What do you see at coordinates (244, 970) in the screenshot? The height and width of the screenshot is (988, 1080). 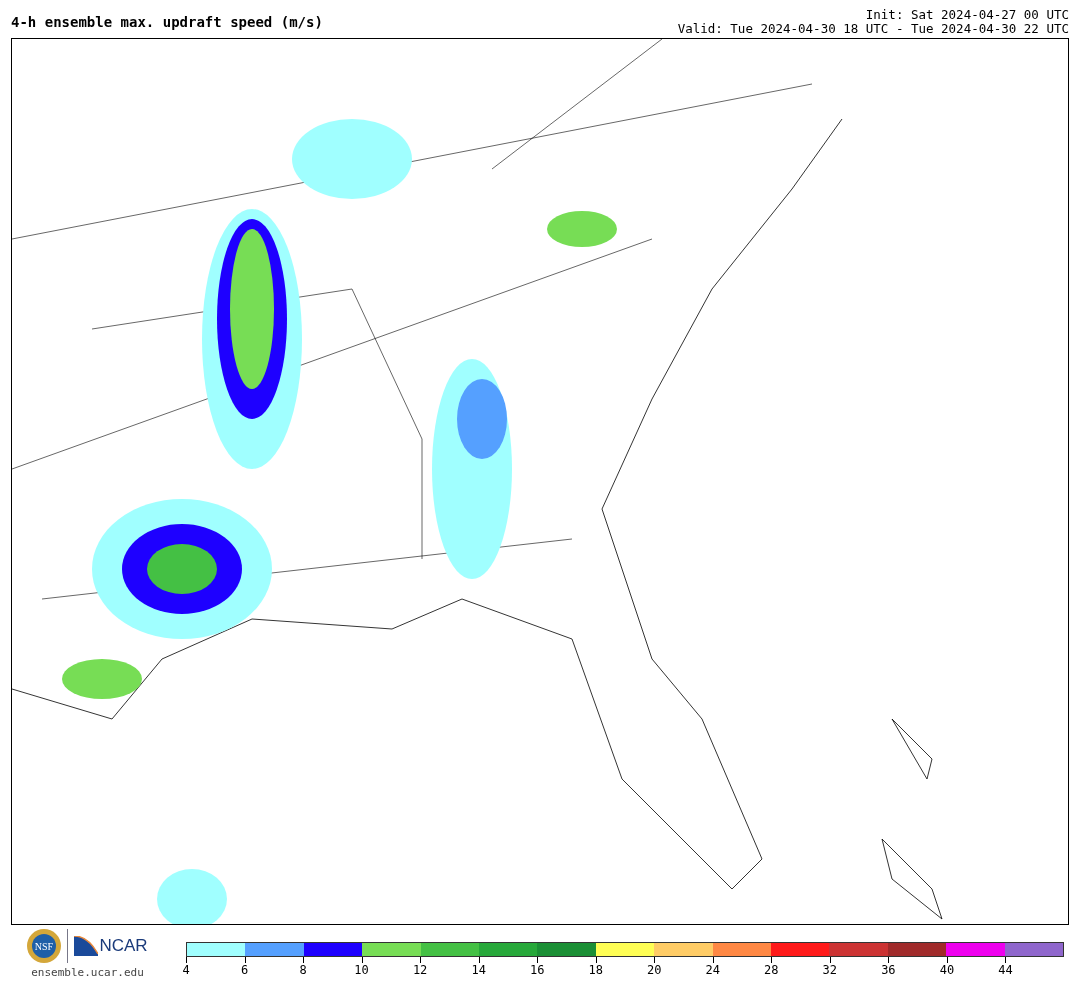 I see `tick-label: 6` at bounding box center [244, 970].